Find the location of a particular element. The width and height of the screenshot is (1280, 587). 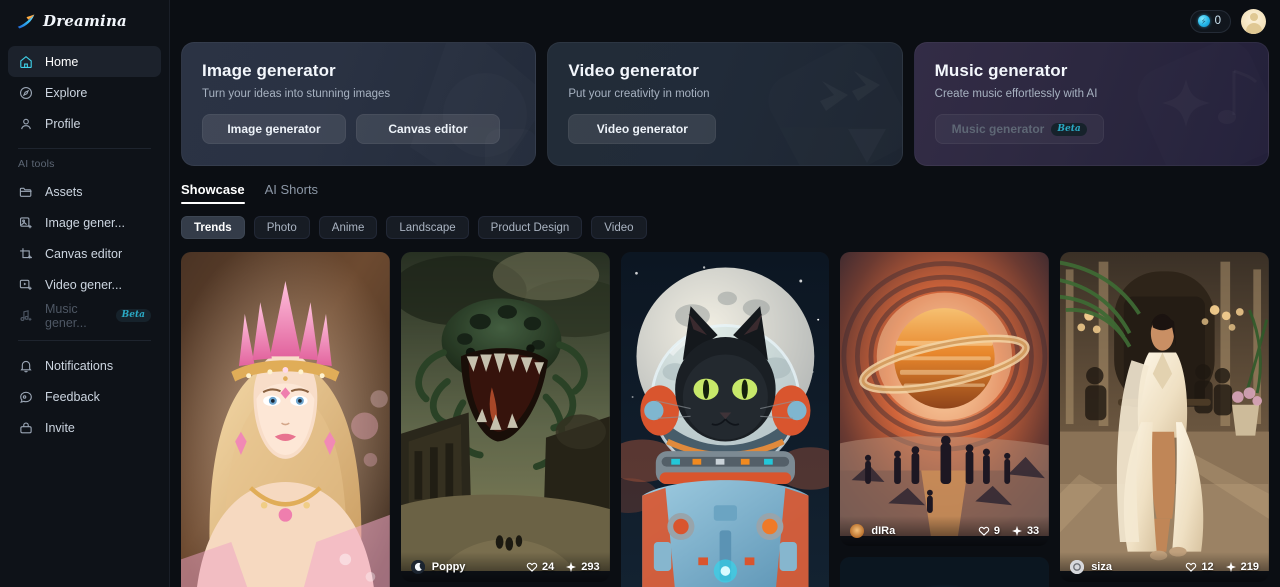

remix-stat: 293 is located at coordinates (582, 567).